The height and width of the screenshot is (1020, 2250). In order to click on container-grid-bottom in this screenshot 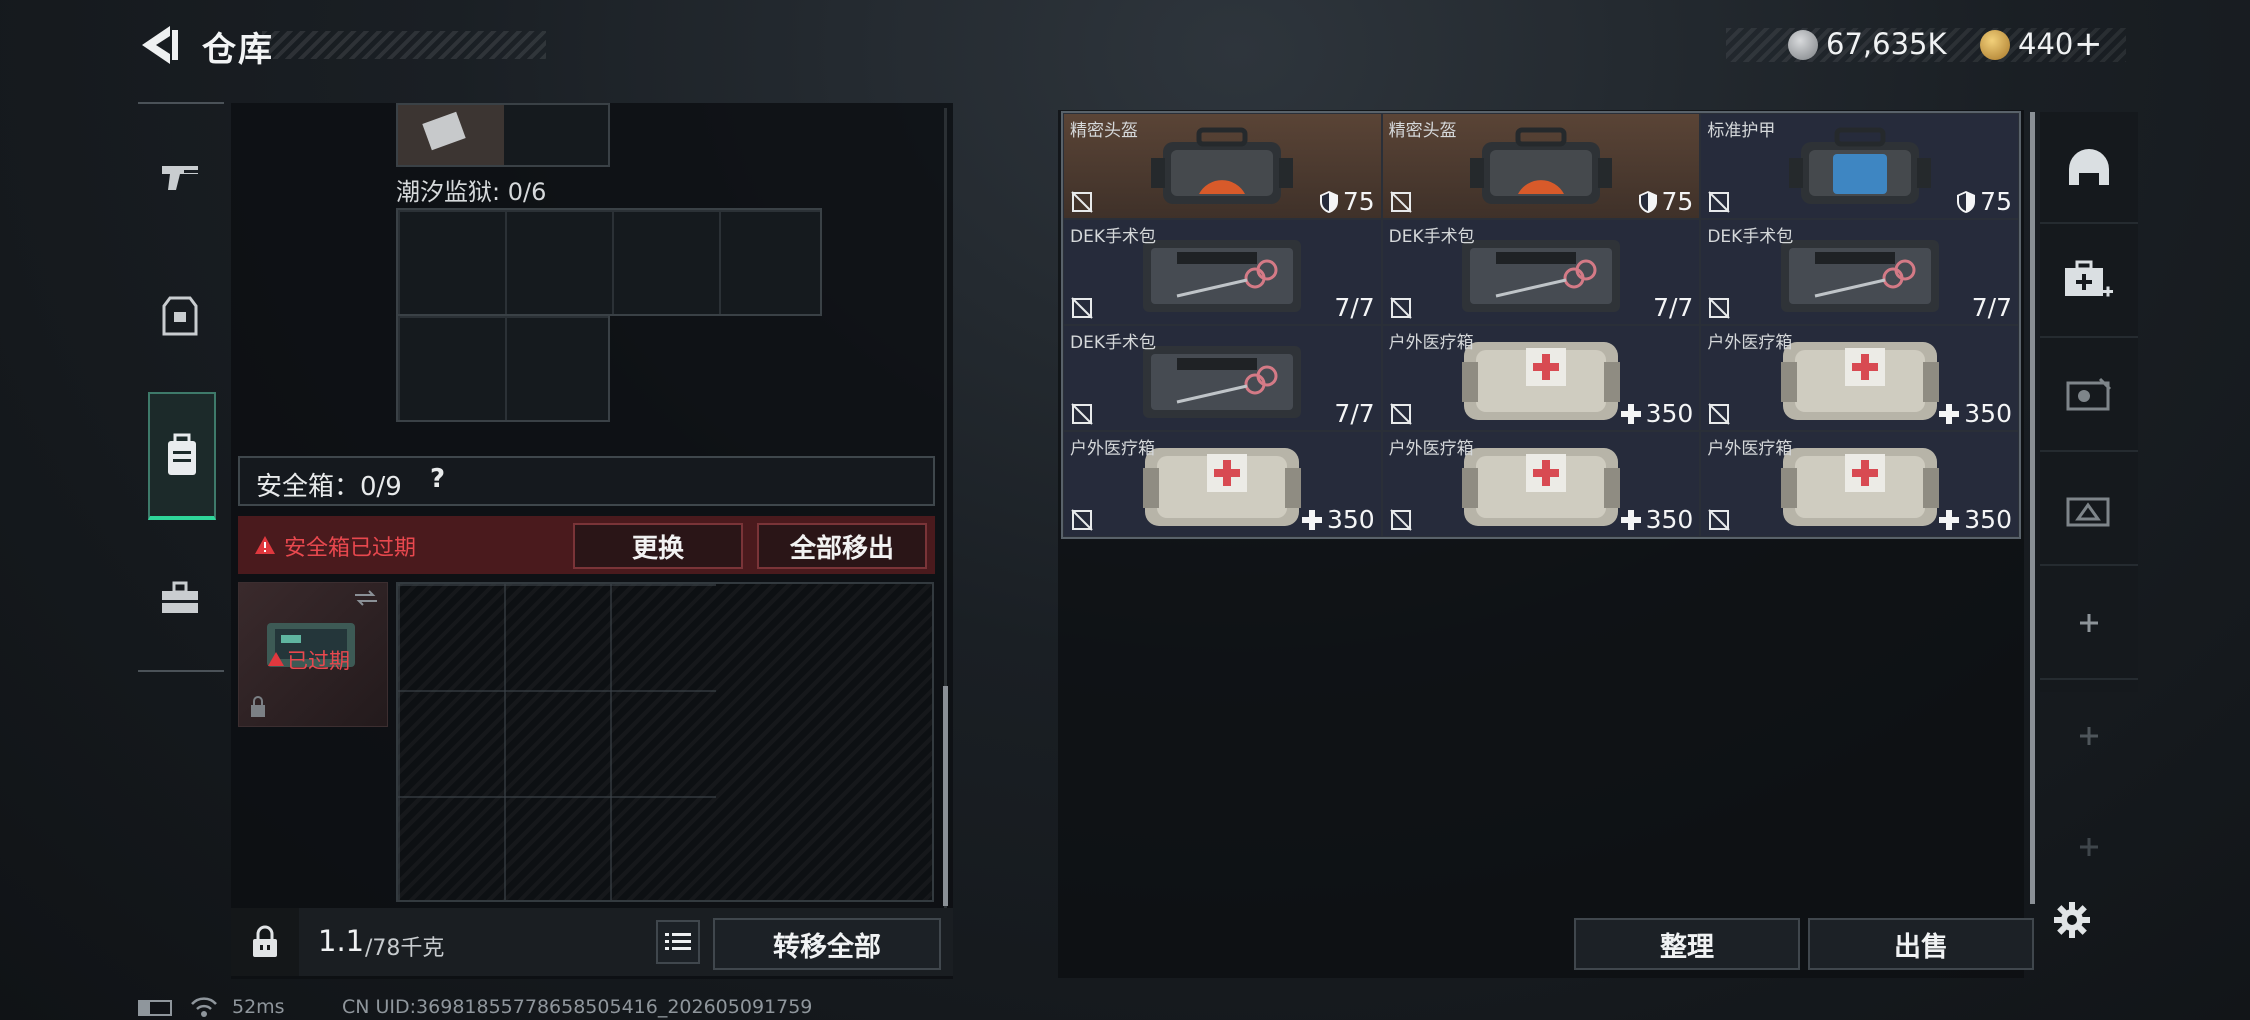, I will do `click(503, 368)`.